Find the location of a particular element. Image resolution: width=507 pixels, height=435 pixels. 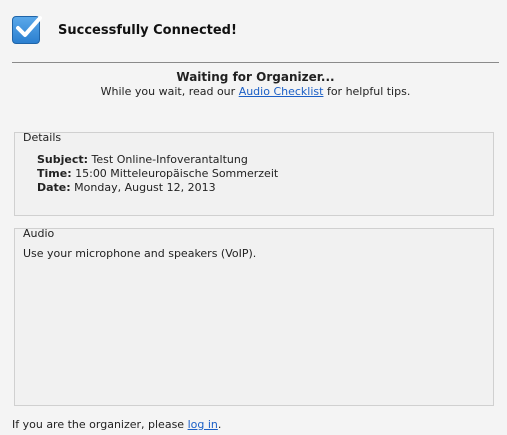

subject-label: Subject: is located at coordinates (63, 159).